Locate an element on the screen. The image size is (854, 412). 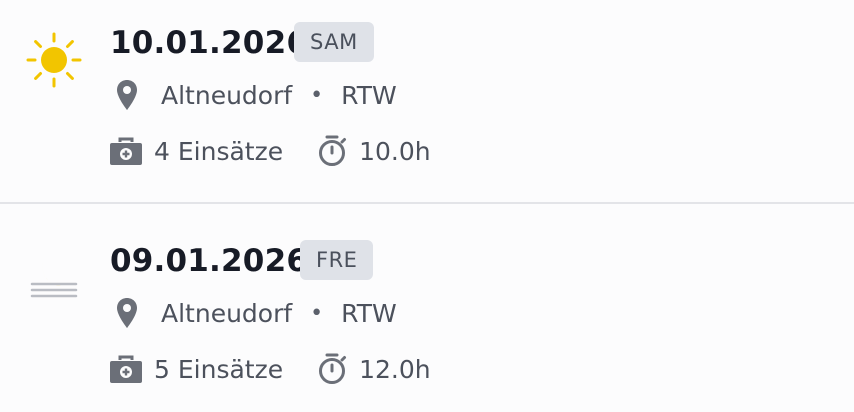
weekday-badge: SAM is located at coordinates (334, 42).